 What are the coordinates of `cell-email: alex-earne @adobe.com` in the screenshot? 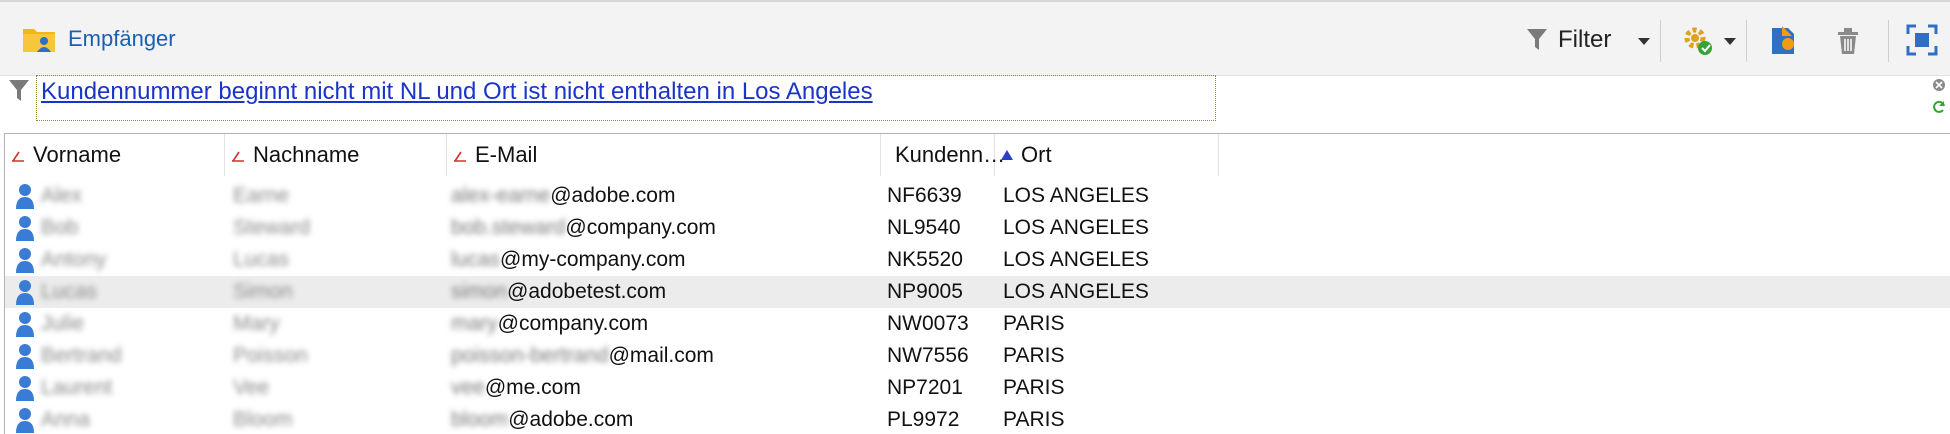 It's located at (563, 195).